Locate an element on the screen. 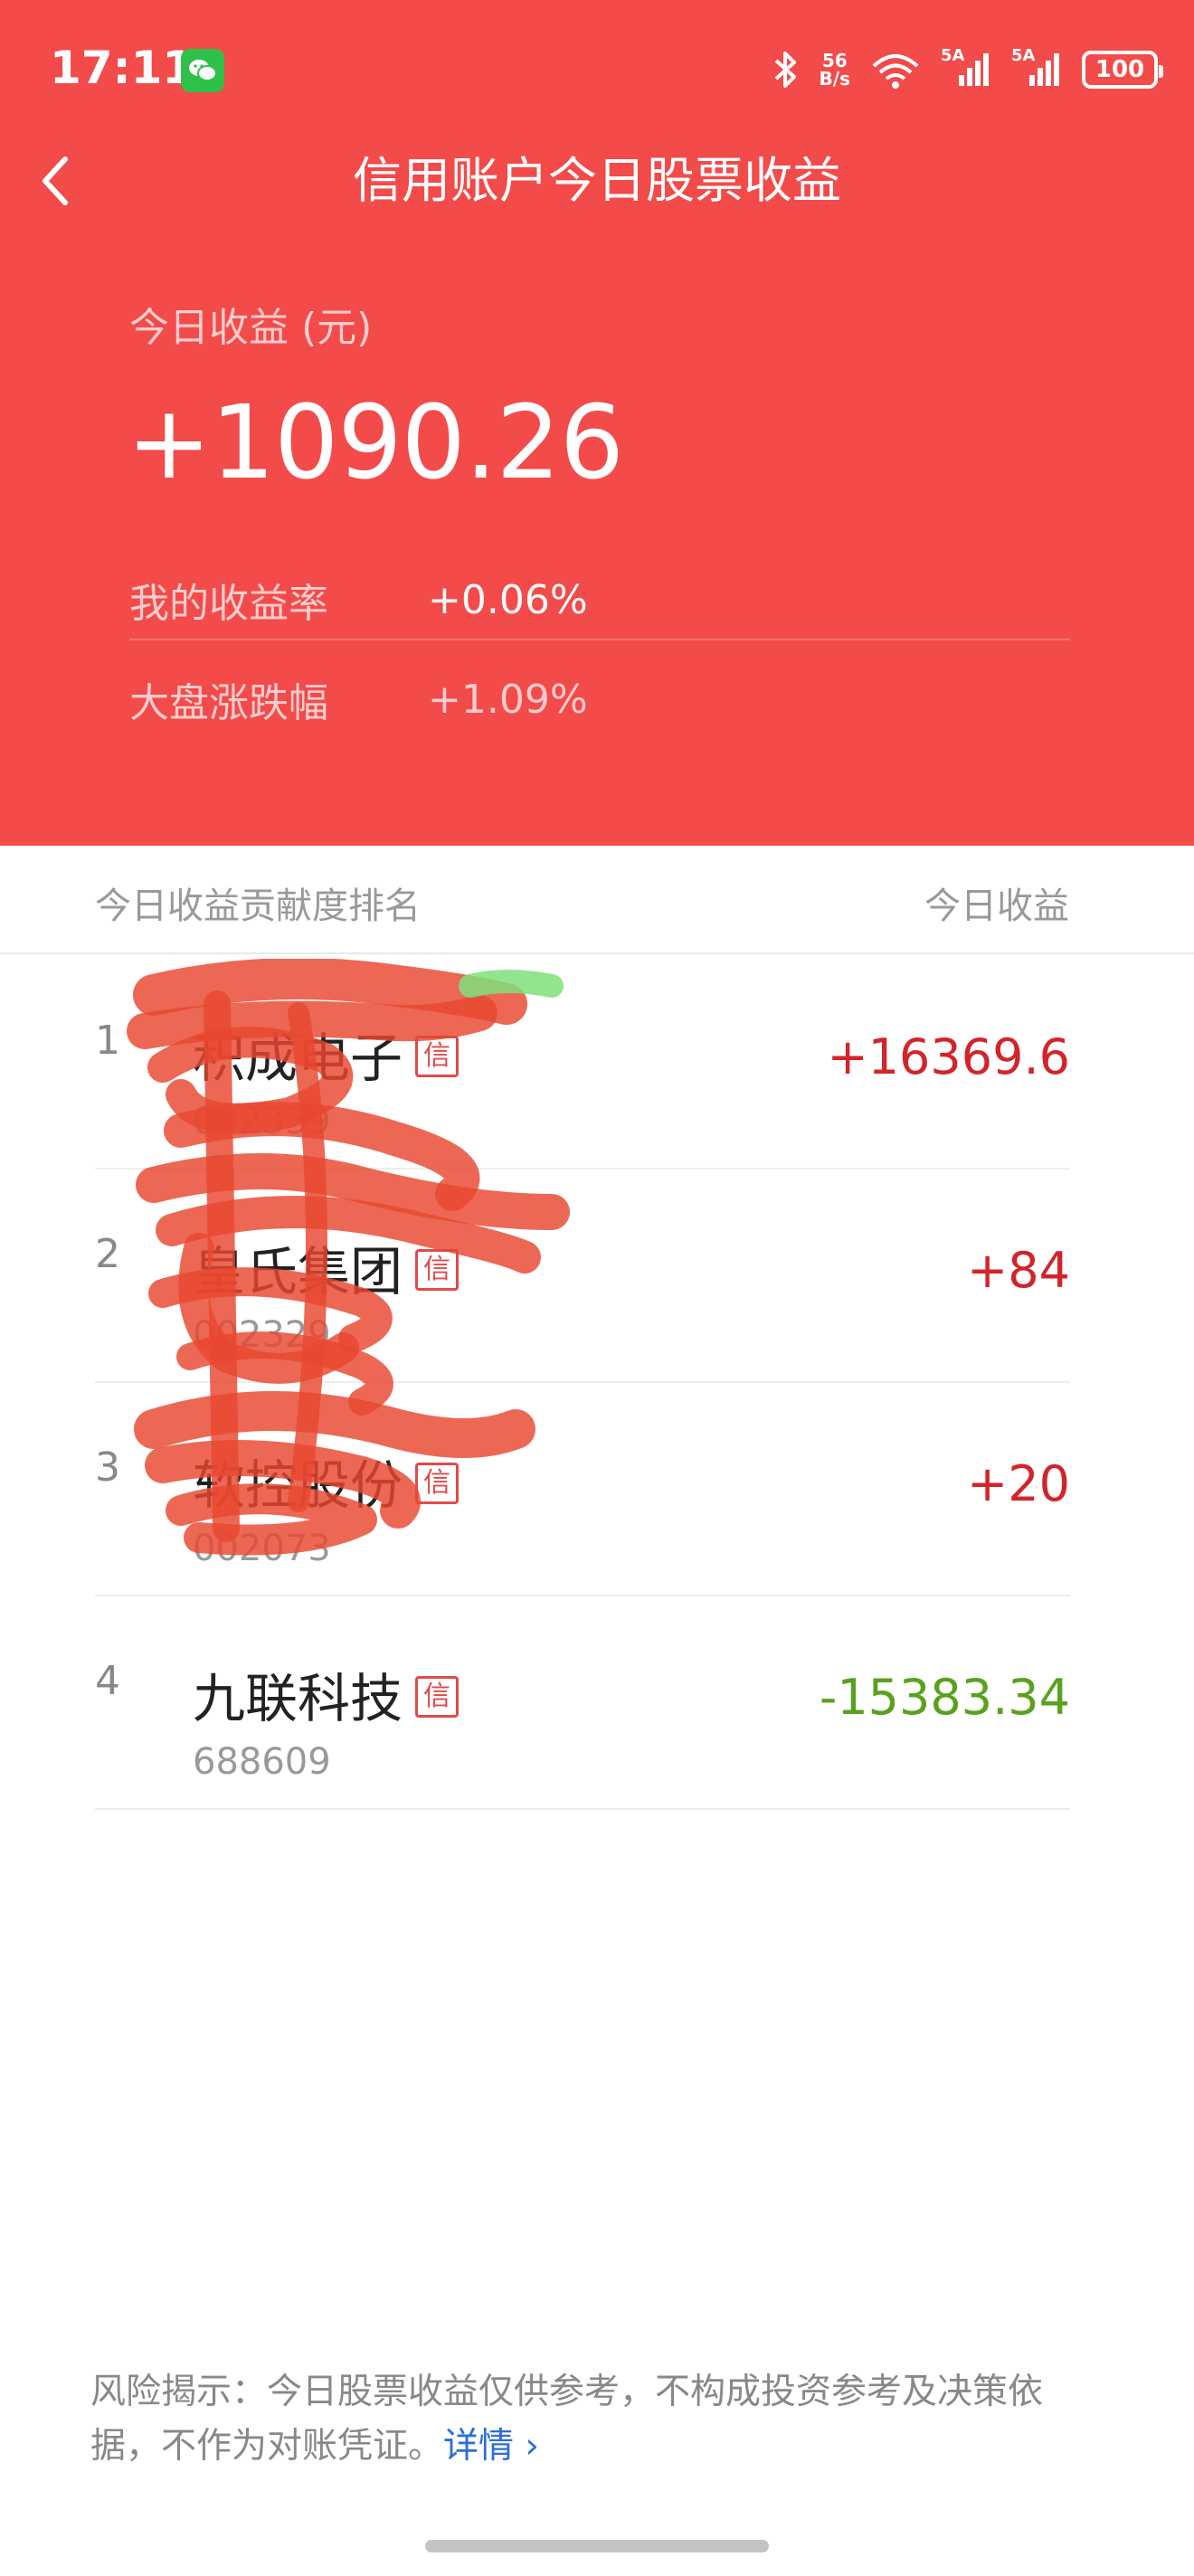  wifi-icon is located at coordinates (895, 70).